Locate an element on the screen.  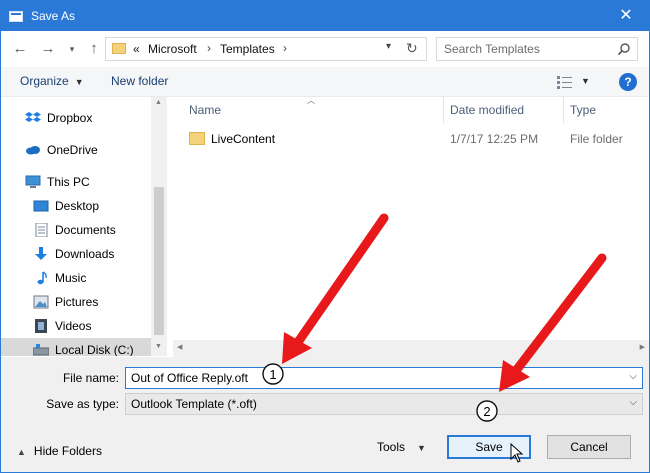
sidebar-item-label: Dropbox is located at coordinates (70, 118).